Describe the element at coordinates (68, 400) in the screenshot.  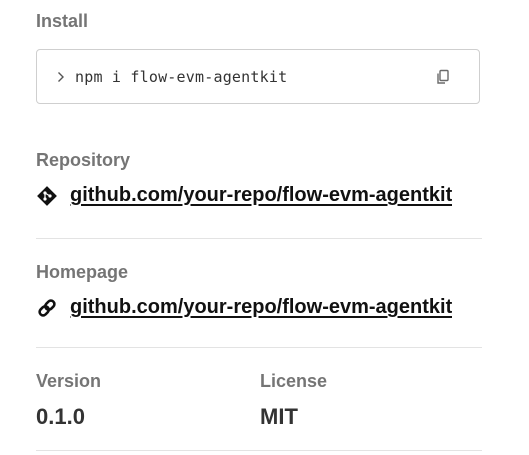
I see `version-block: Version 0.1.0` at that location.